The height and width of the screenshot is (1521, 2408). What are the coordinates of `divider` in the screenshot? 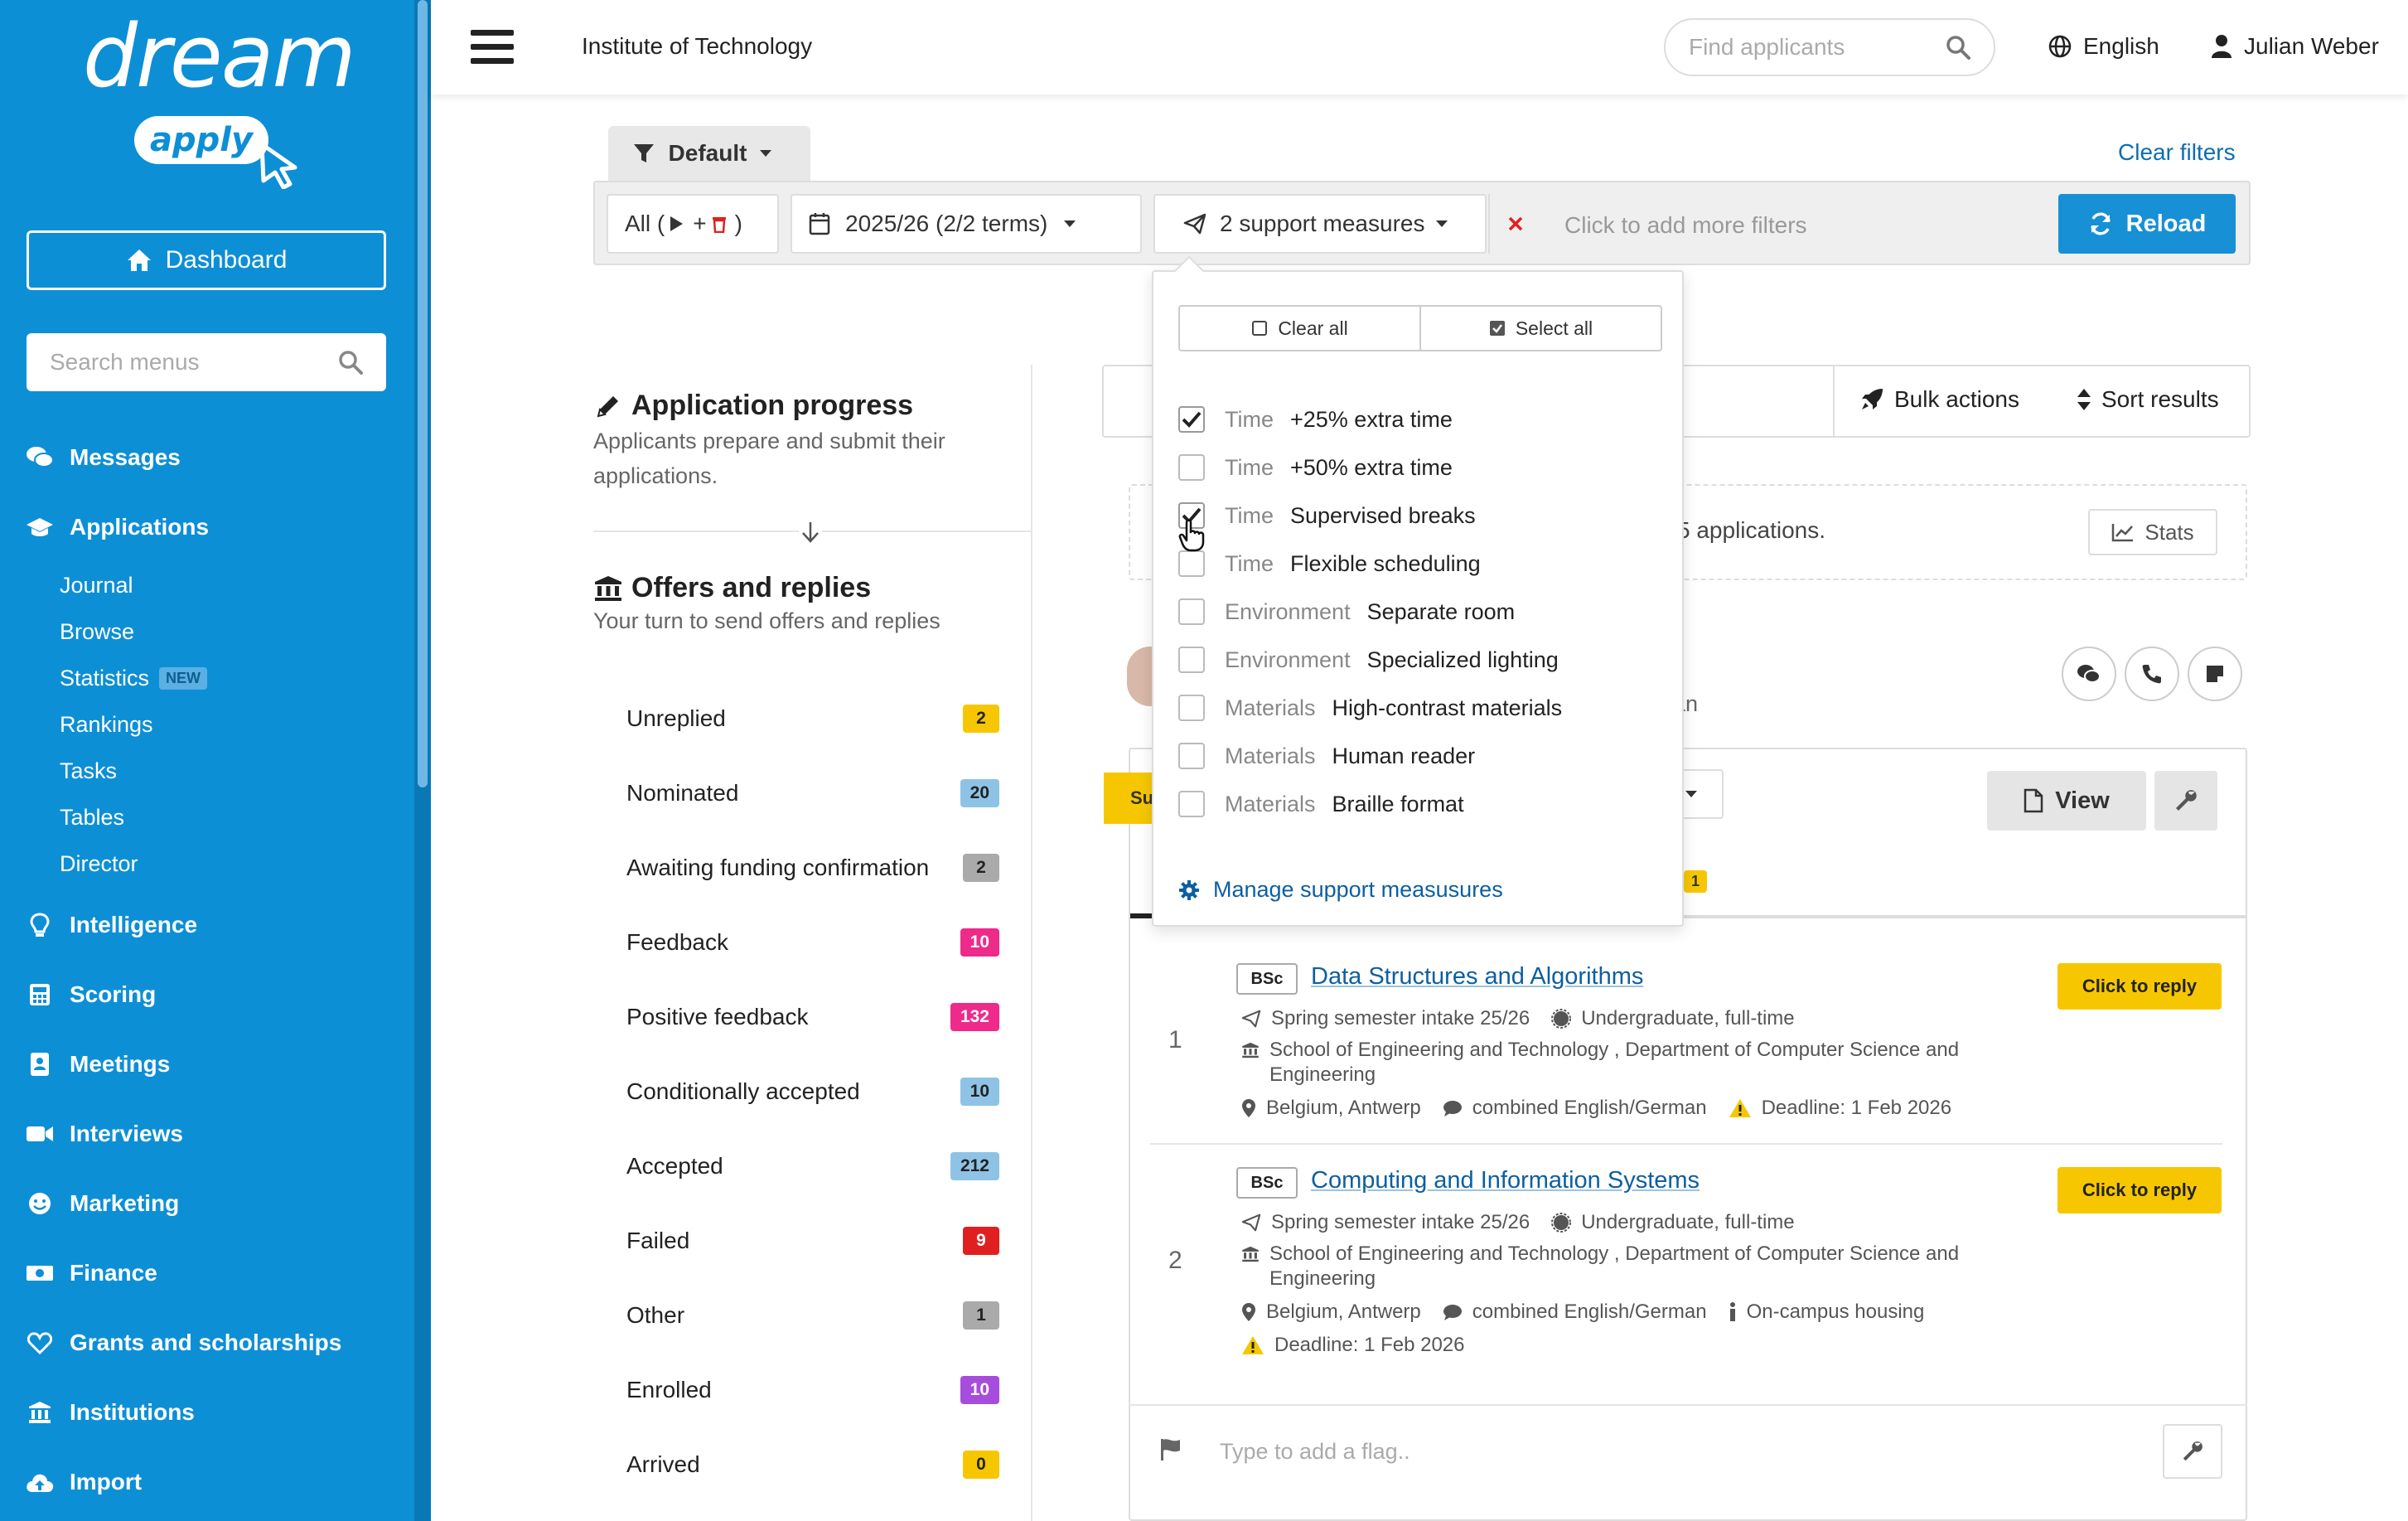 It's located at (1031, 943).